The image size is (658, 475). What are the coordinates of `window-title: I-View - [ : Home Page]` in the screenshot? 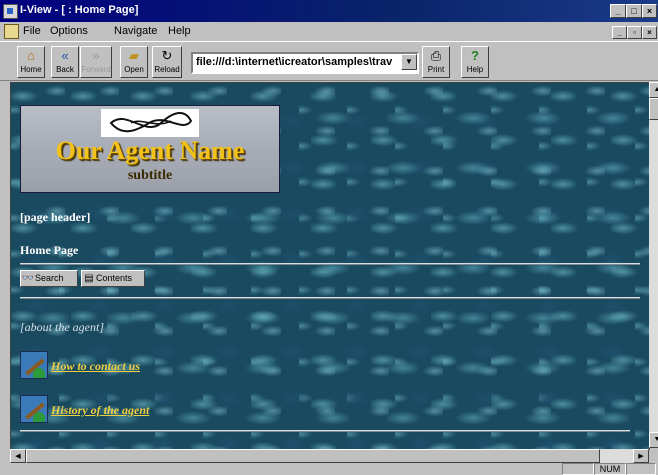 It's located at (79, 10).